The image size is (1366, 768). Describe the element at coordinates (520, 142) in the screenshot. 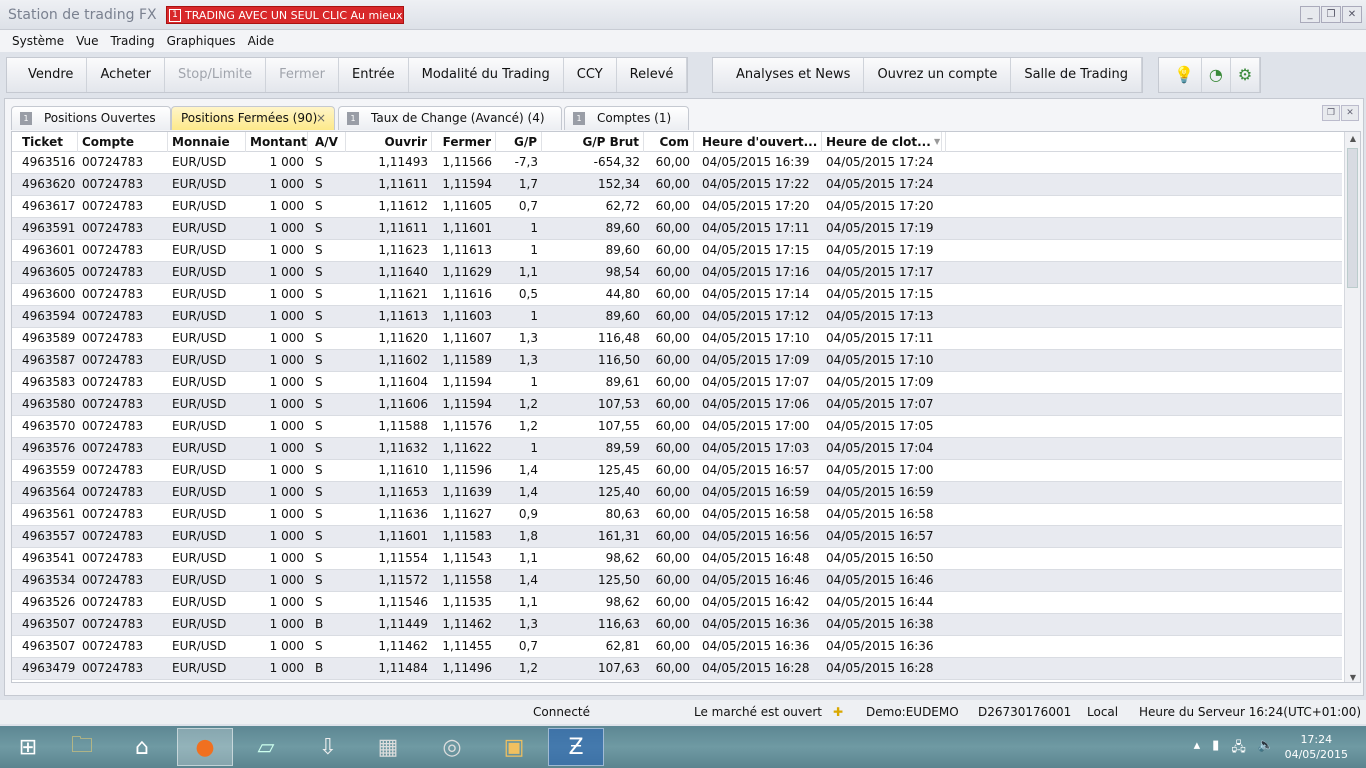

I see `column-header-7: G/P` at that location.